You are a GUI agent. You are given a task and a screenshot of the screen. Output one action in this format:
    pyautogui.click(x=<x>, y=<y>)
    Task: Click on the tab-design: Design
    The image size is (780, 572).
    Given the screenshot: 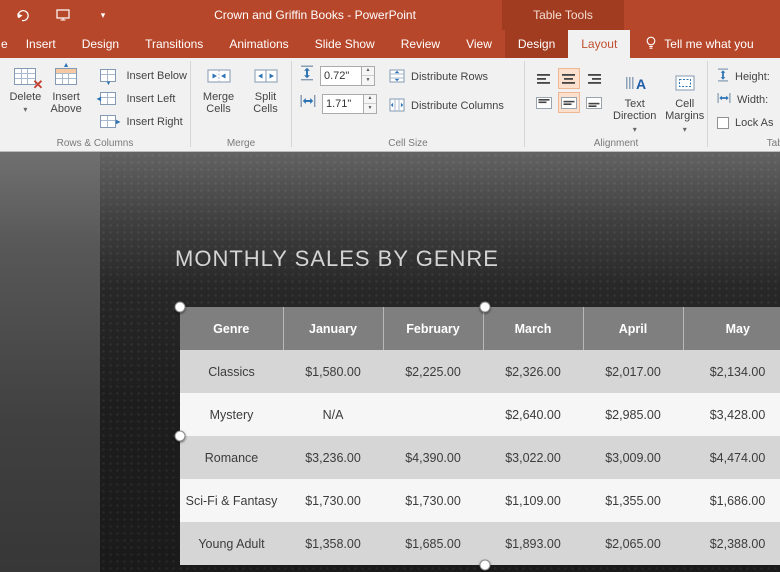 What is the action you would take?
    pyautogui.click(x=100, y=44)
    